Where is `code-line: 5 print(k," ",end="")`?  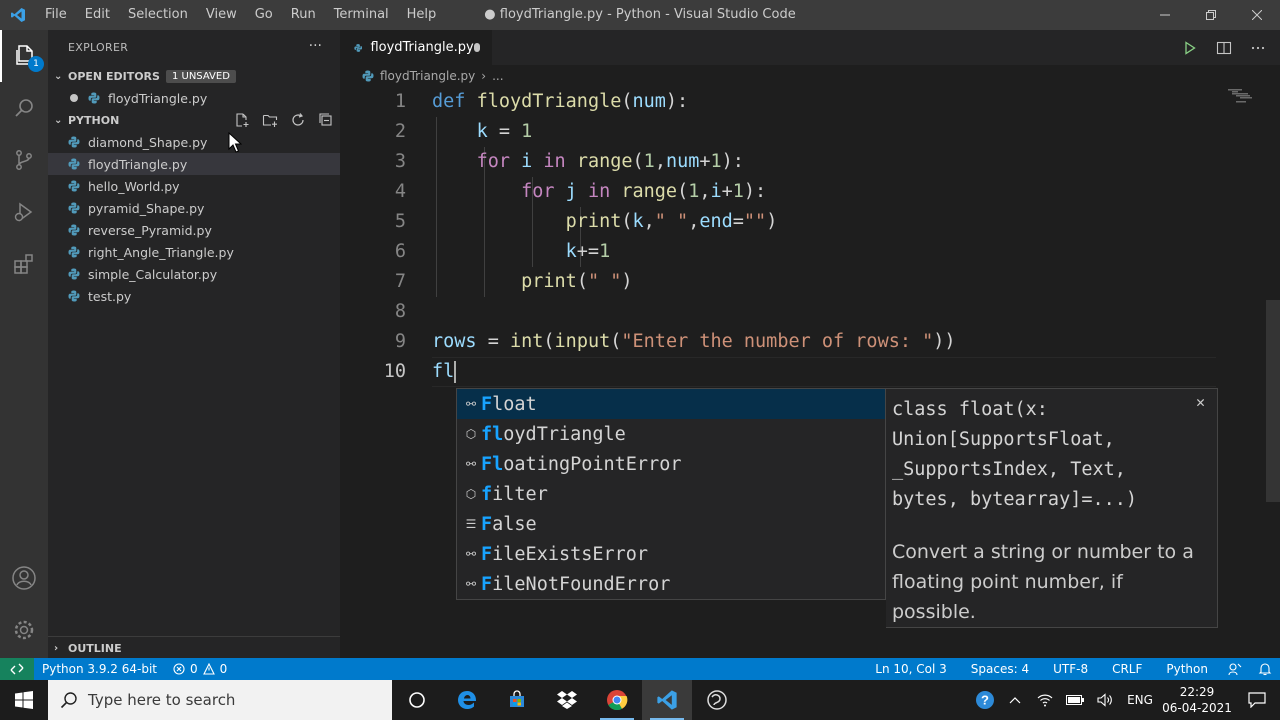
code-line: 5 print(k," ",end="") is located at coordinates (810, 222).